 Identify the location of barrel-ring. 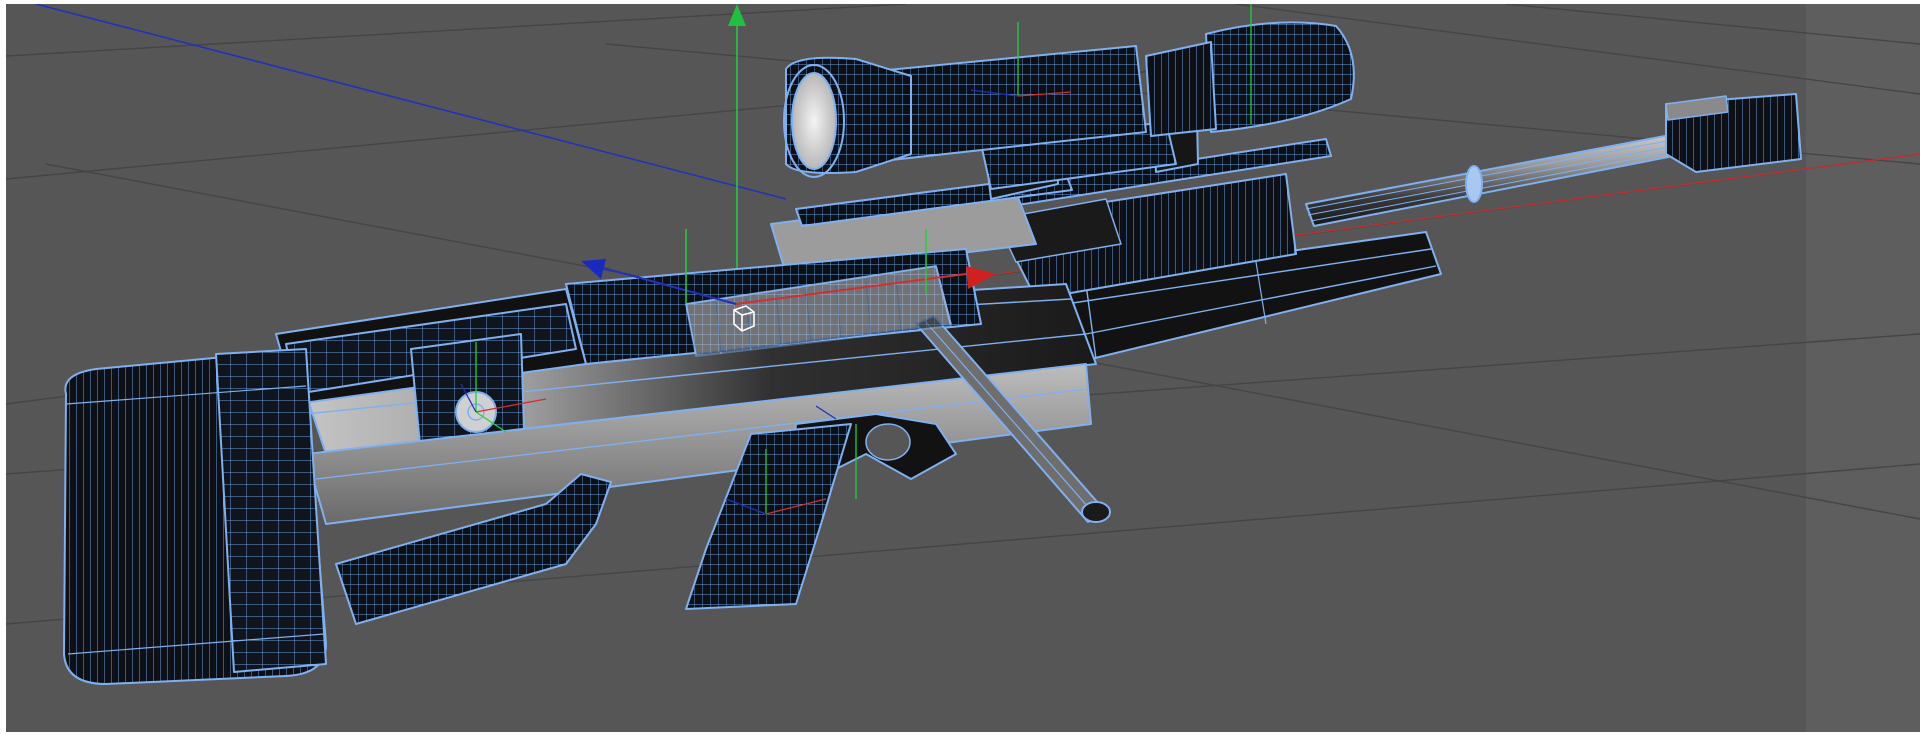
(1474, 184).